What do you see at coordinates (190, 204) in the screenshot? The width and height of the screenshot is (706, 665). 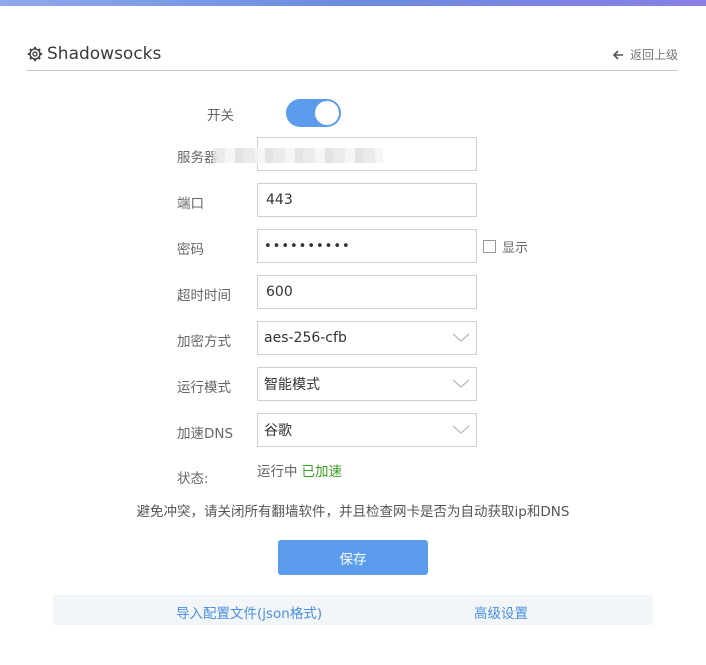 I see `port-label: 端口` at bounding box center [190, 204].